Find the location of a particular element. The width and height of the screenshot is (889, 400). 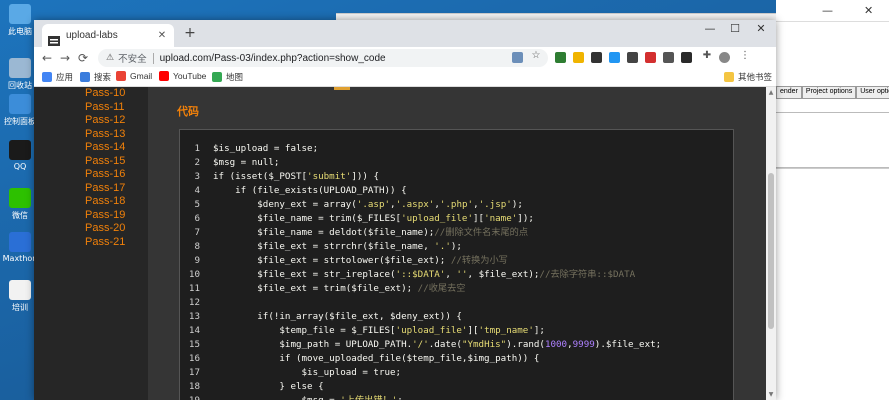

line-number: 7 is located at coordinates (197, 232).